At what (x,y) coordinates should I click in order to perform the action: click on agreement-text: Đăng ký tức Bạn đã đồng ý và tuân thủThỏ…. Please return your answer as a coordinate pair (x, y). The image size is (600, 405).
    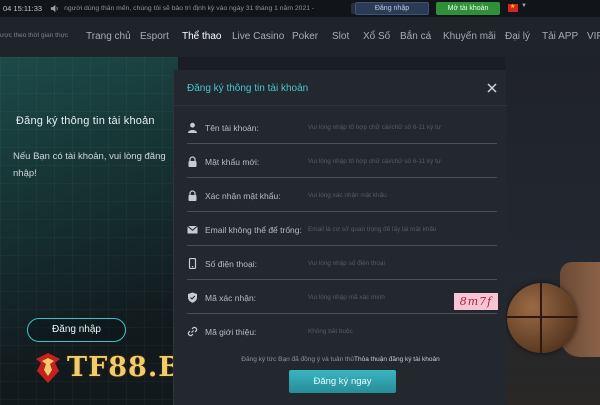
    Looking at the image, I should click on (340, 359).